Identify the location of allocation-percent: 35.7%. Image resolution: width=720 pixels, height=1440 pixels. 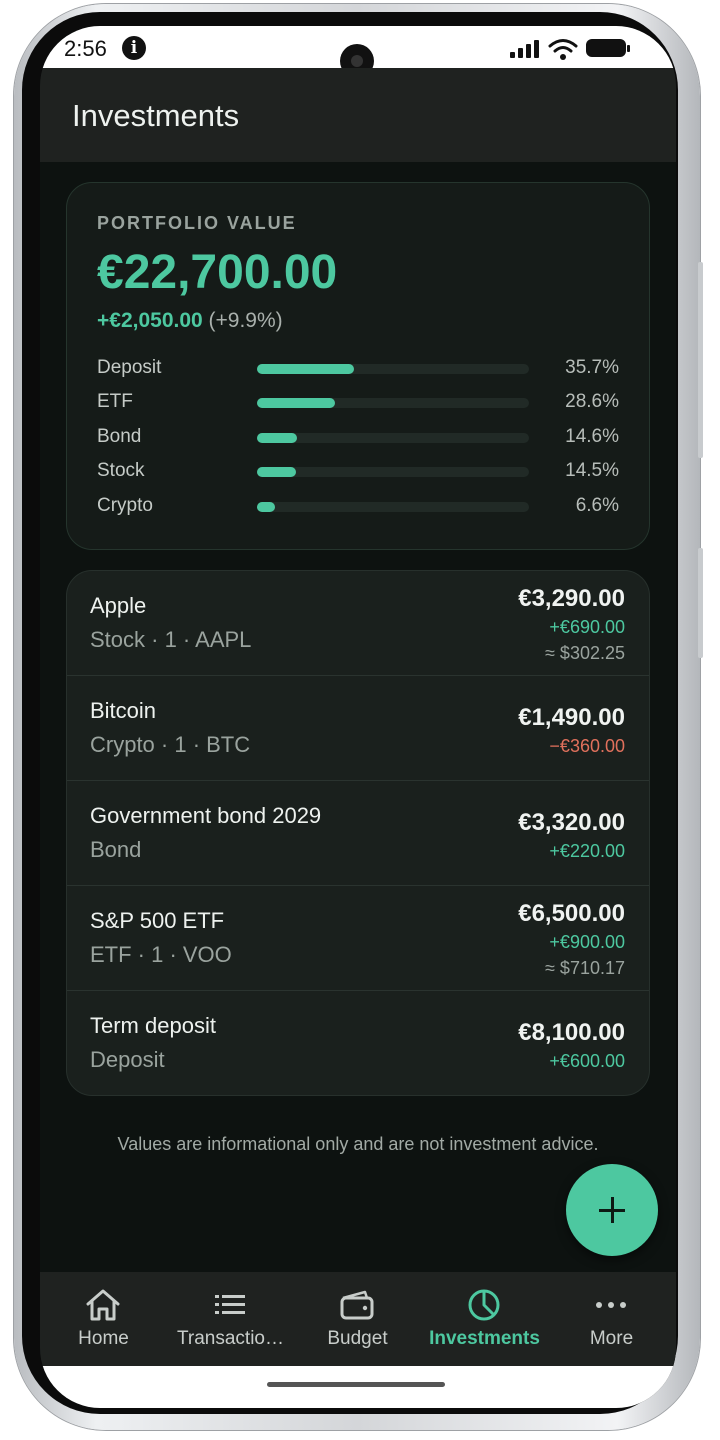
(592, 367).